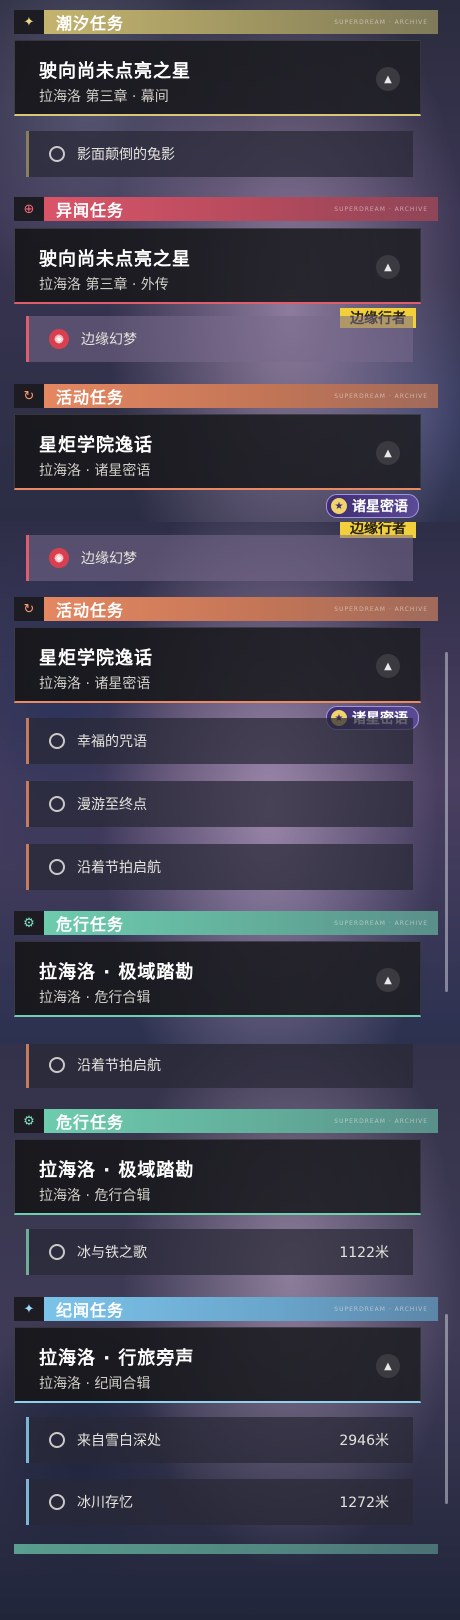 Image resolution: width=460 pixels, height=1620 pixels. Describe the element at coordinates (217, 1365) in the screenshot. I see `chronicle-quest-card: 拉海洛 · 行旅旁声 拉海洛 · 纪闻合辑 ▲` at that location.